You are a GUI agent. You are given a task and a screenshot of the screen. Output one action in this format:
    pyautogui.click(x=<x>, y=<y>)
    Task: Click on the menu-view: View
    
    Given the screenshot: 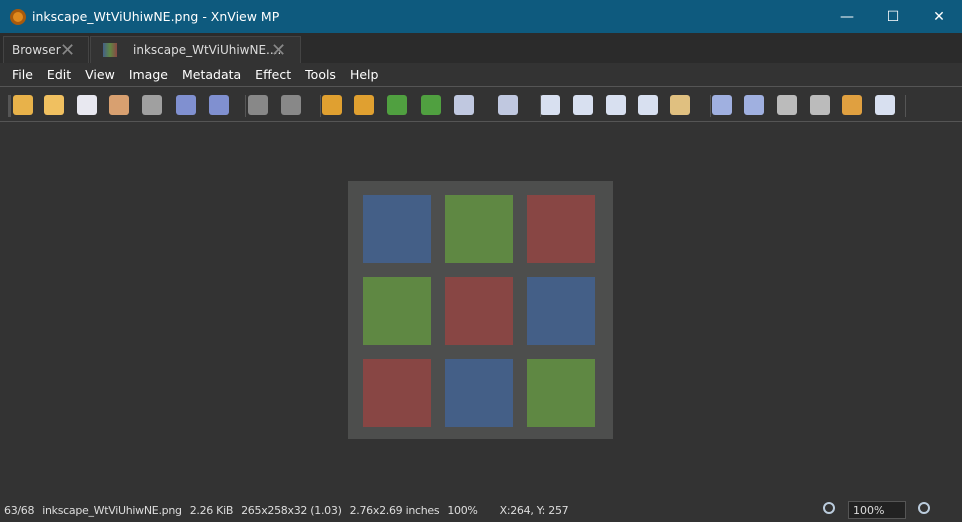 What is the action you would take?
    pyautogui.click(x=100, y=74)
    